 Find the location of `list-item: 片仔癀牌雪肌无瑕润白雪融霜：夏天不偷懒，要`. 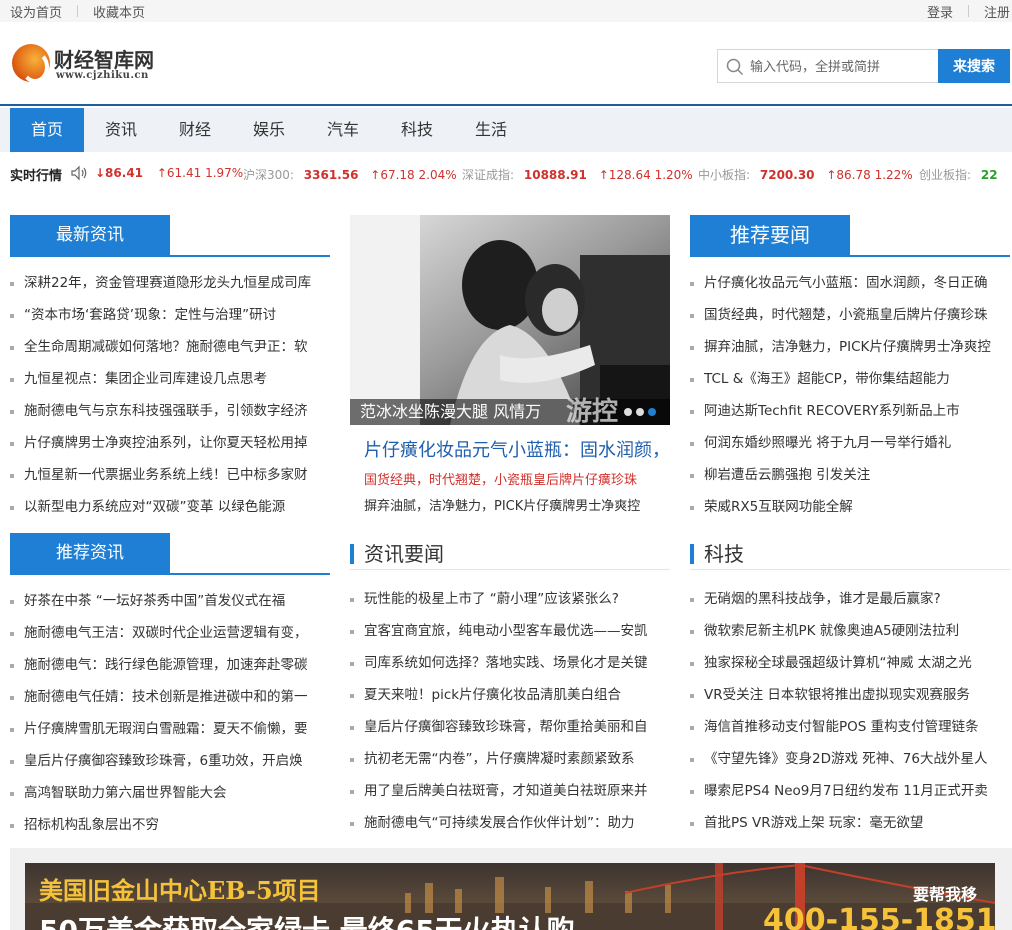

list-item: 片仔癀牌雪肌无瑕润白雪融霜：夏天不偷懒，要 is located at coordinates (170, 729).